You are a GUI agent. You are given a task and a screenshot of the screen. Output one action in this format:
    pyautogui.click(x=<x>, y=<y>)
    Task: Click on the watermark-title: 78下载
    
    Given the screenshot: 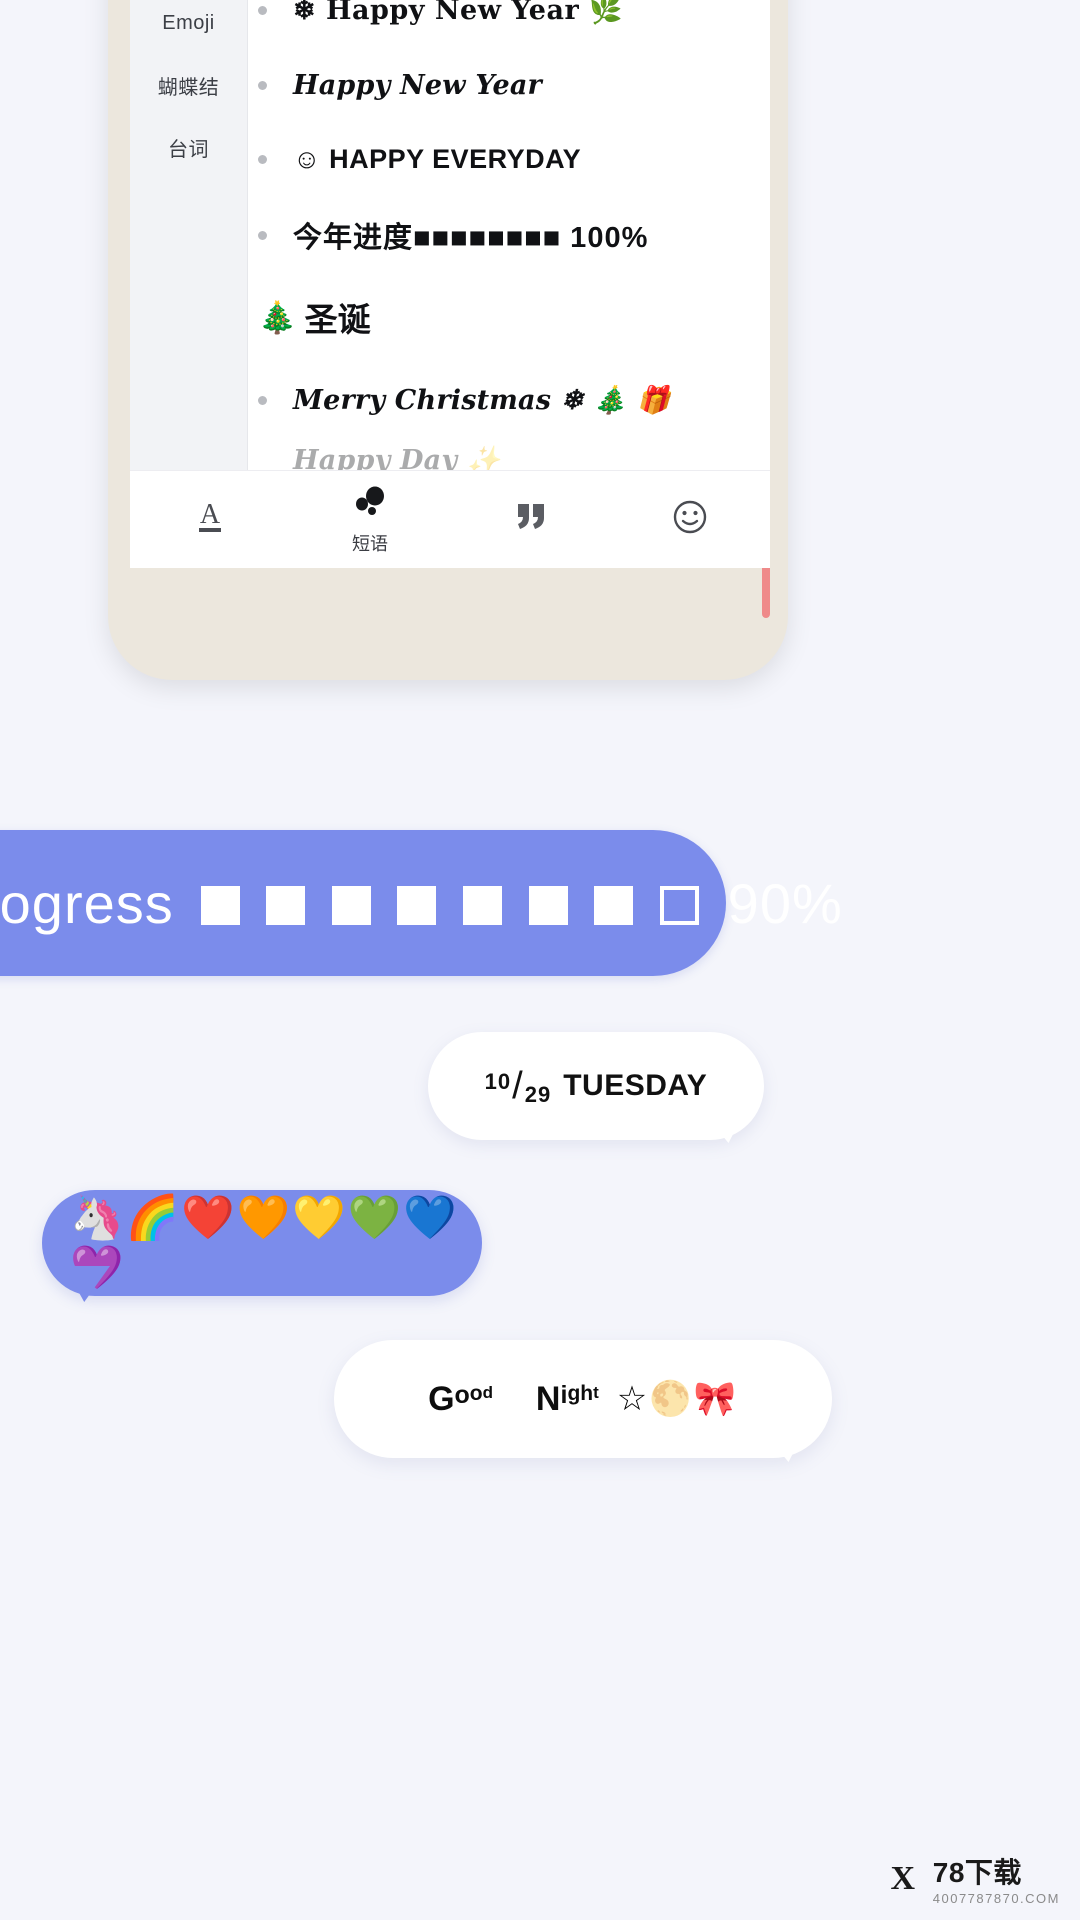 What is the action you would take?
    pyautogui.click(x=977, y=1872)
    